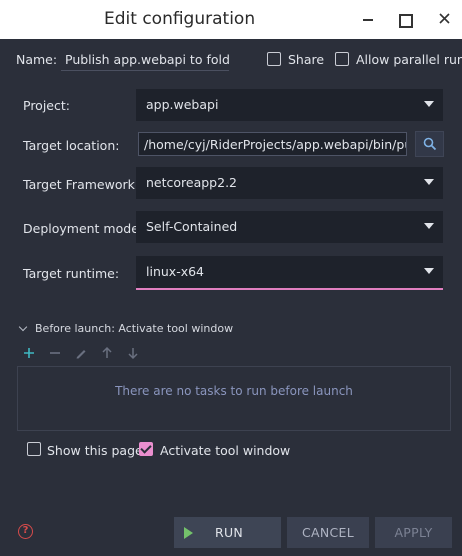 The width and height of the screenshot is (462, 556). What do you see at coordinates (289, 227) in the screenshot?
I see `deployment-mode-dropdown: Self-Contained` at bounding box center [289, 227].